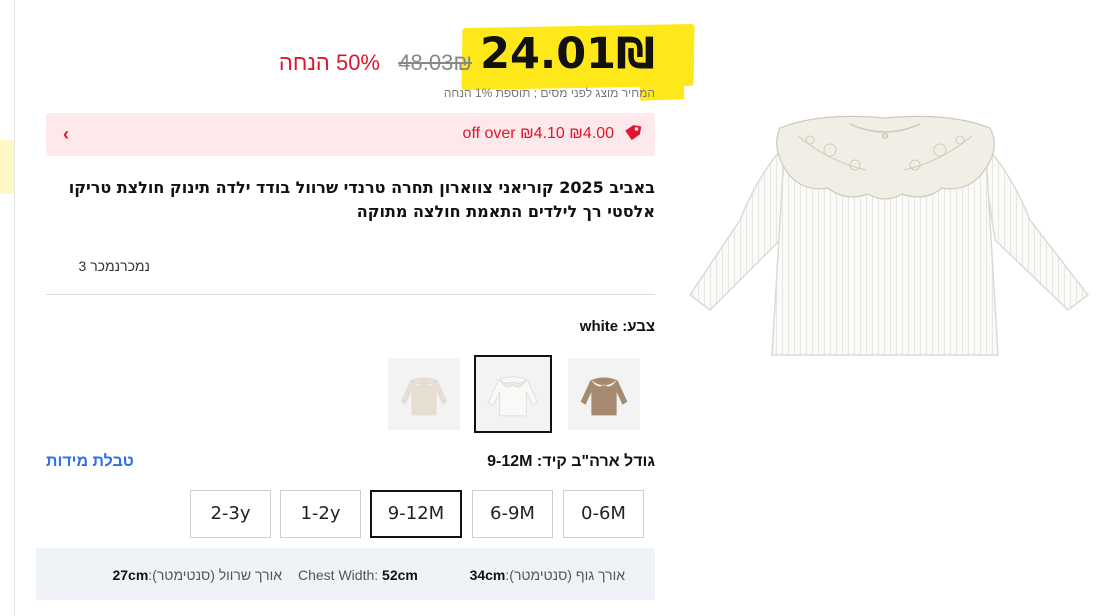  I want to click on discount-label: 50% הנחה, so click(329, 62).